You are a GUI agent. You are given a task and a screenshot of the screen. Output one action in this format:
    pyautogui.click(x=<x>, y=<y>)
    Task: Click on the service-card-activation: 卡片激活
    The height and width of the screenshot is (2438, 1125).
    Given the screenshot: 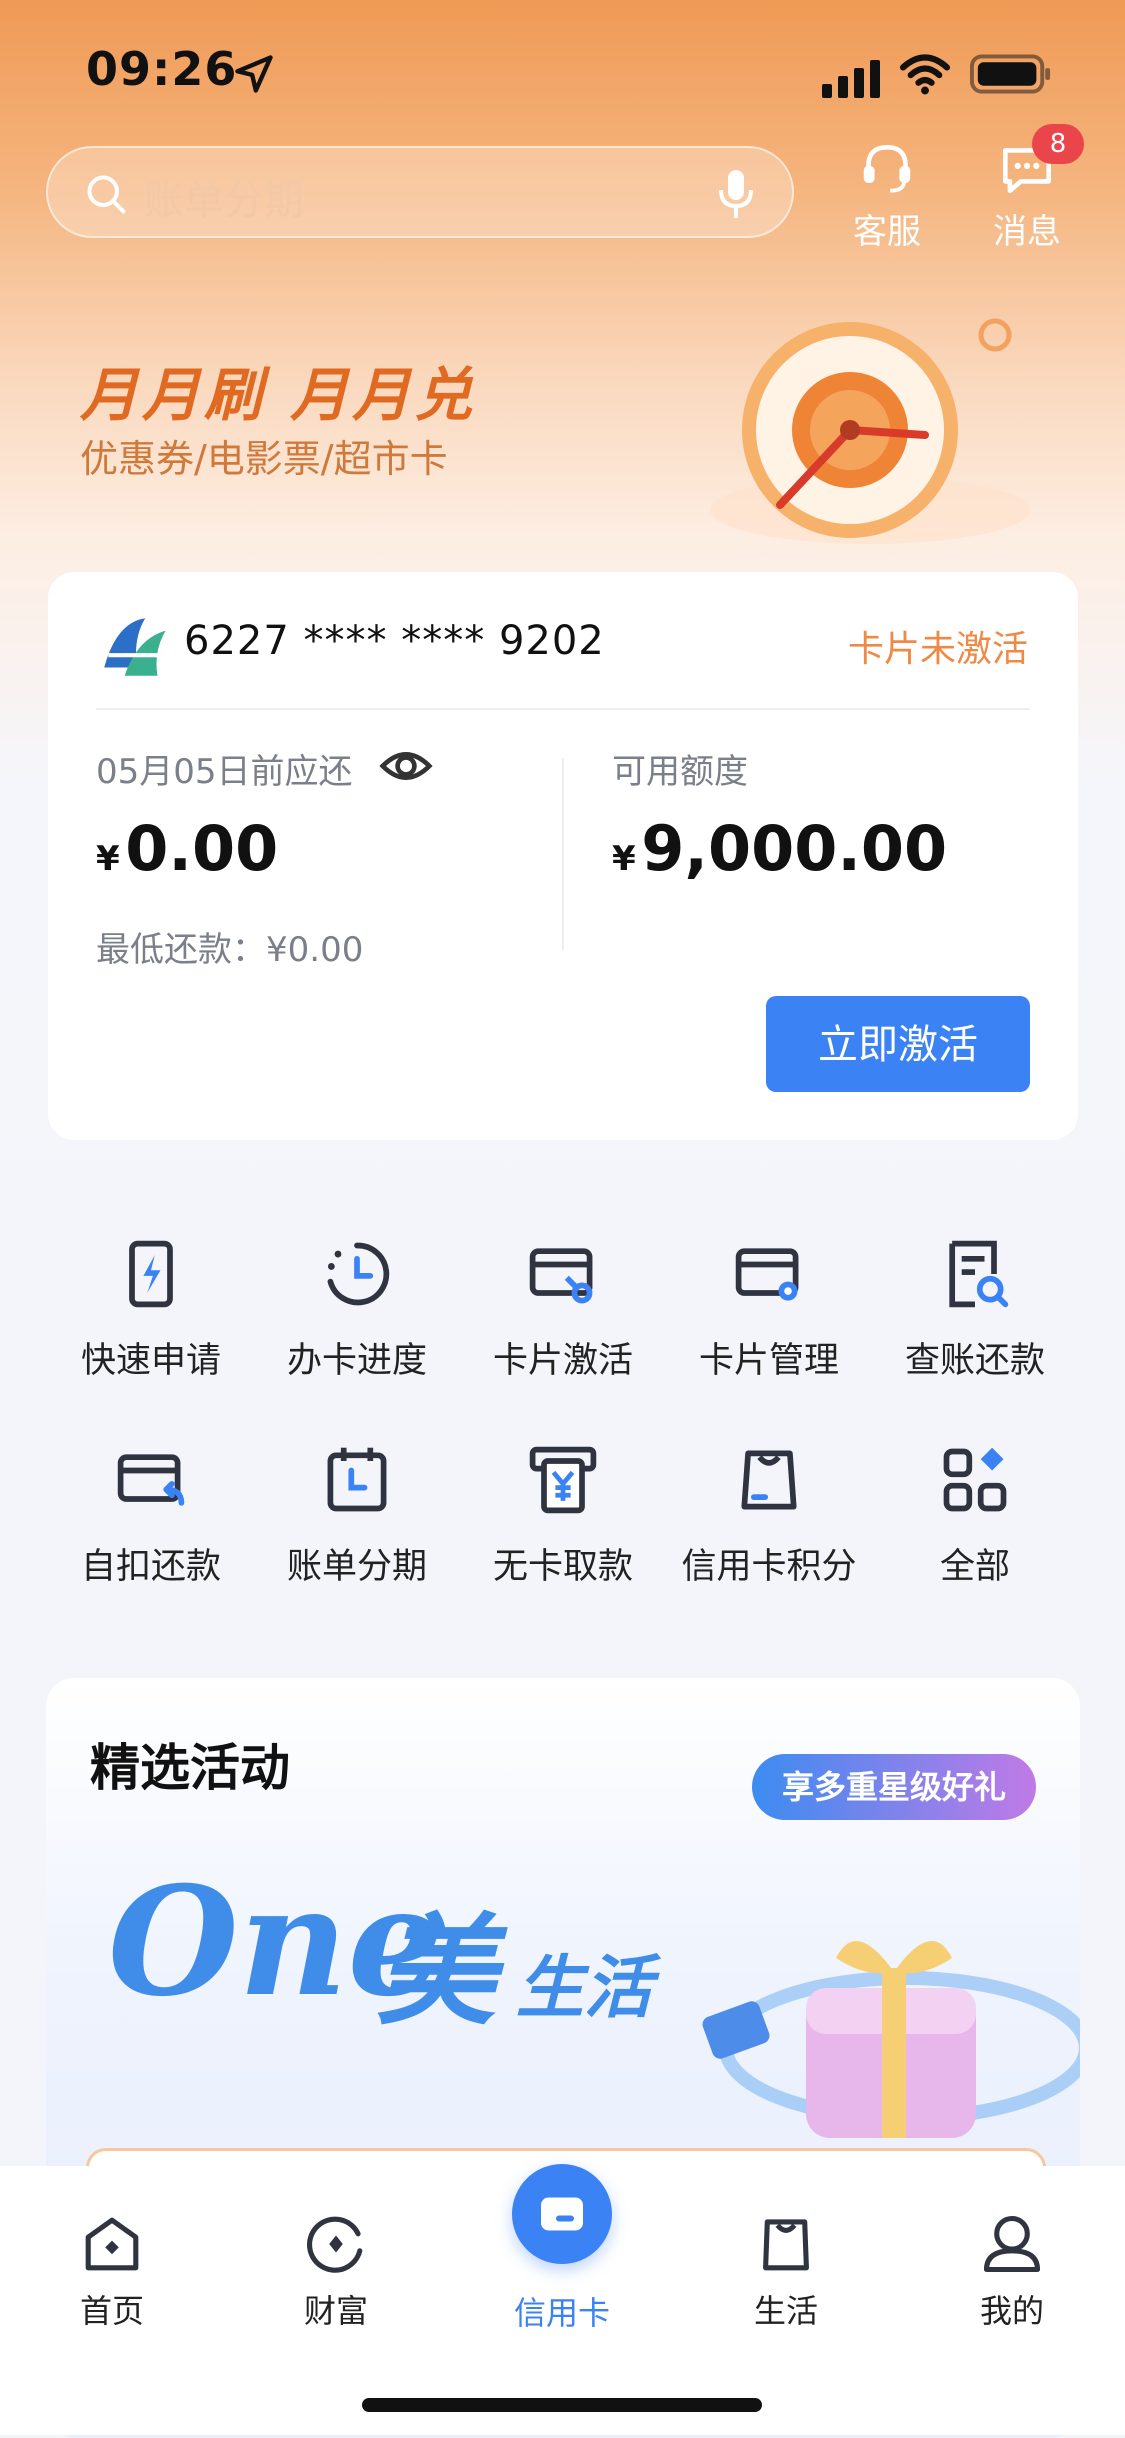 What is the action you would take?
    pyautogui.click(x=563, y=1309)
    